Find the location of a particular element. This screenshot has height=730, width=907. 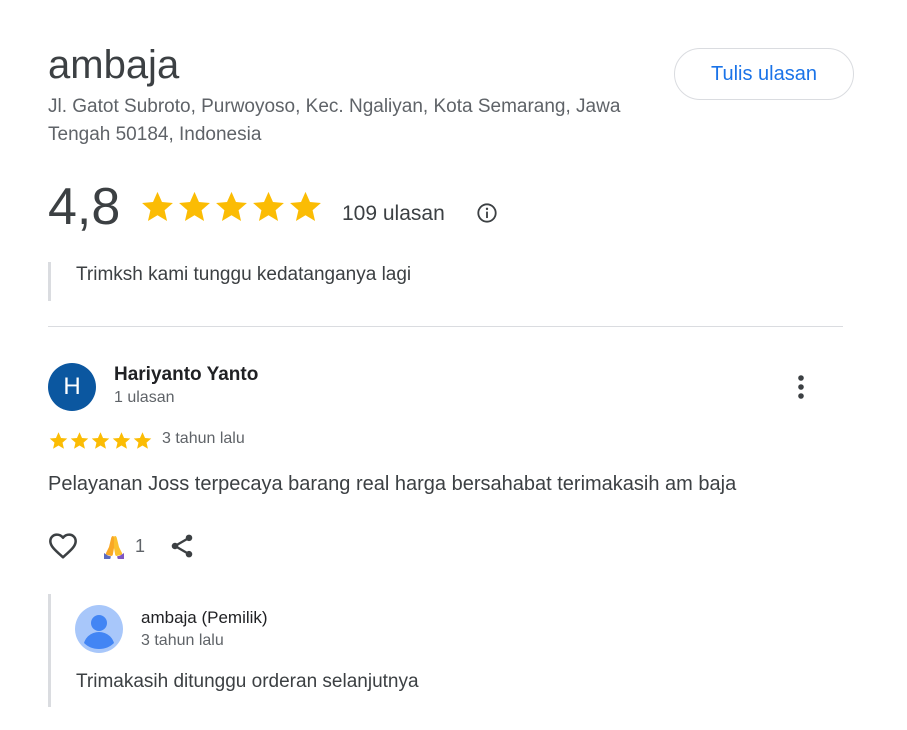

review-stars is located at coordinates (100, 440).